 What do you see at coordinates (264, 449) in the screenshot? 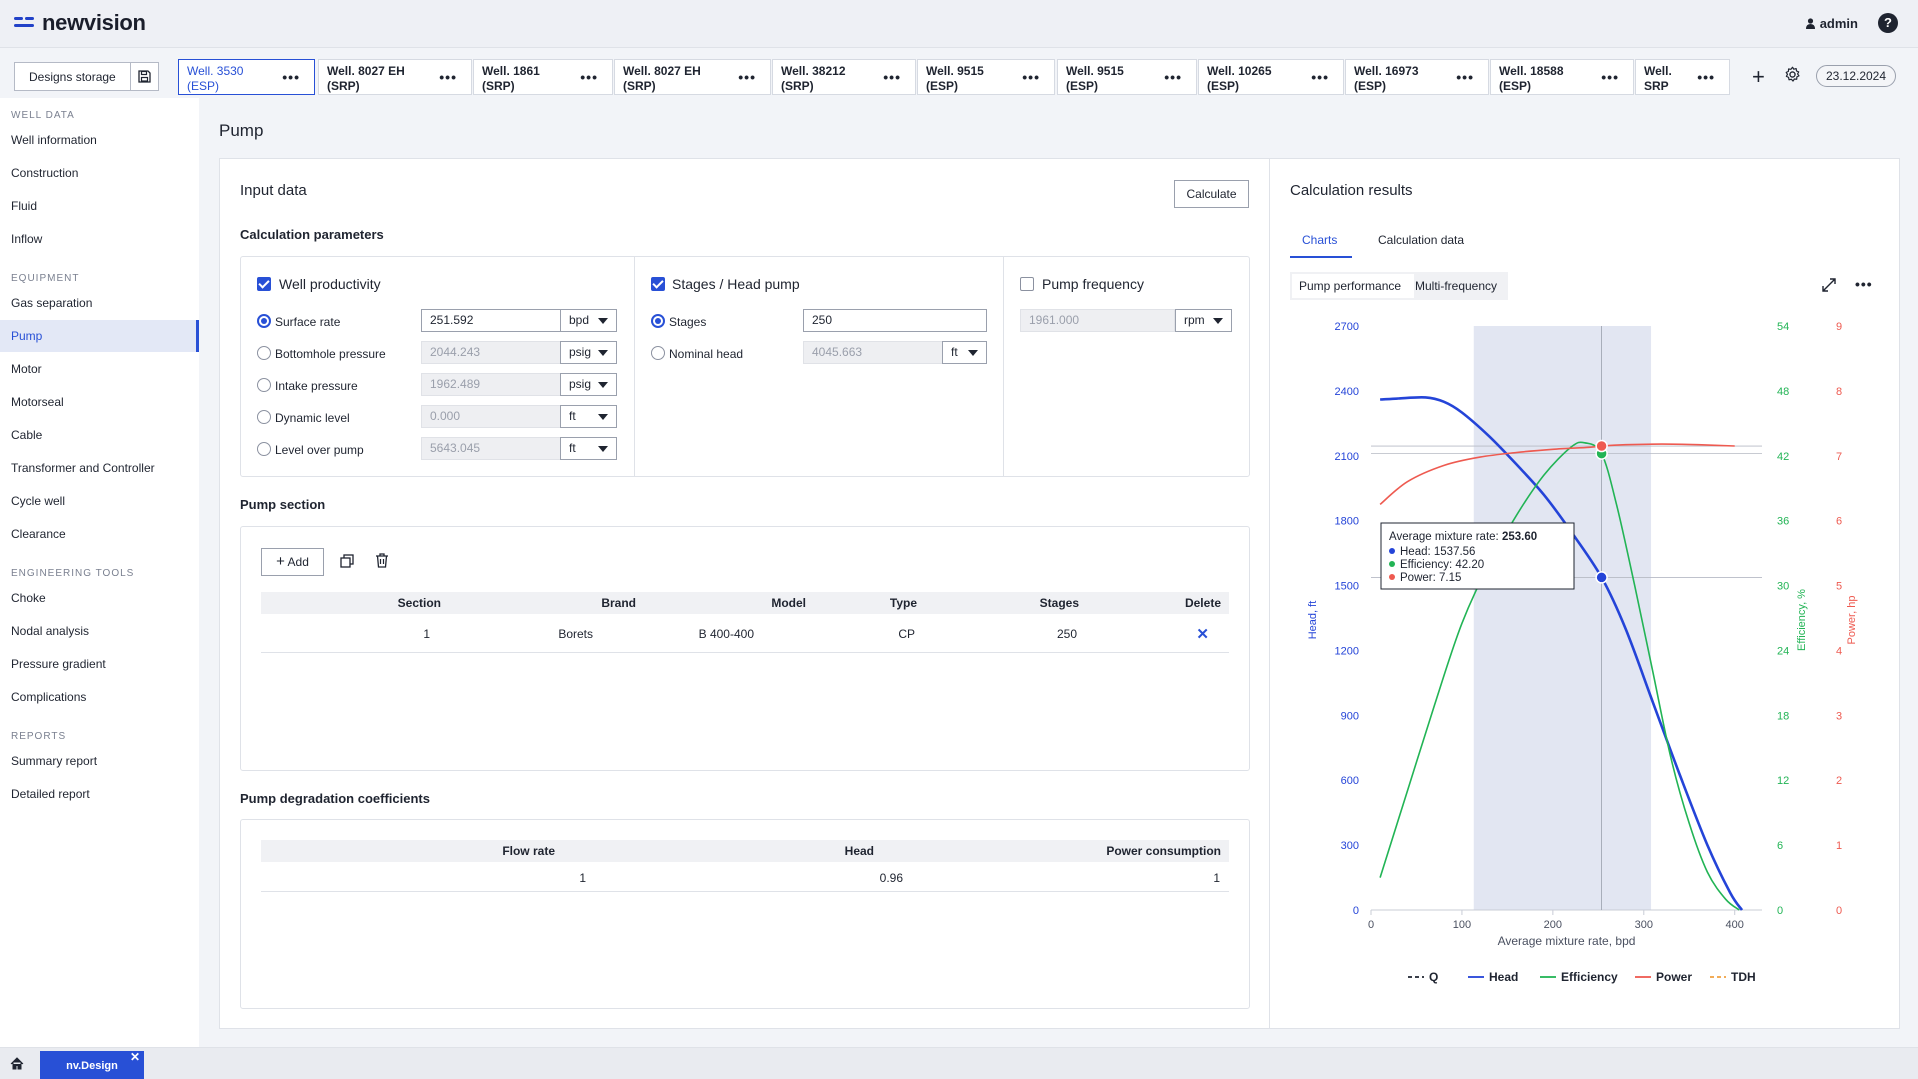
I see `level-over-pump-radio` at bounding box center [264, 449].